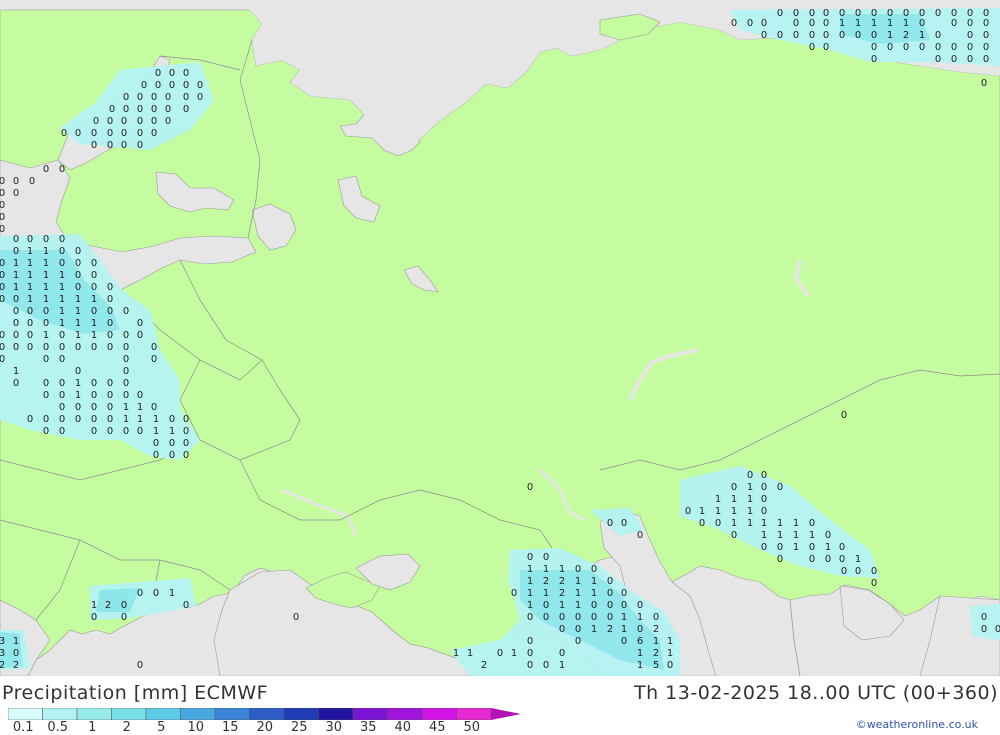  I want to click on valid-time: Th 13-02-2025 18..00 UTC (00+360), so click(815, 693).